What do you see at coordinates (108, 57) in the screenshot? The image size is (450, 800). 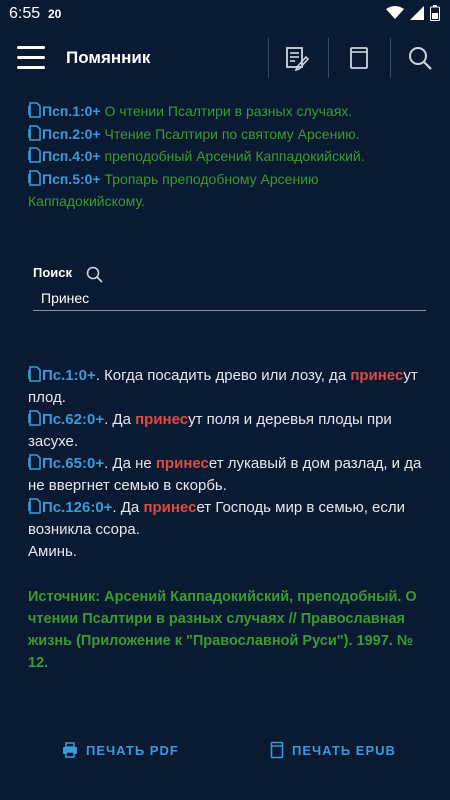 I see `page-title: Помянник` at bounding box center [108, 57].